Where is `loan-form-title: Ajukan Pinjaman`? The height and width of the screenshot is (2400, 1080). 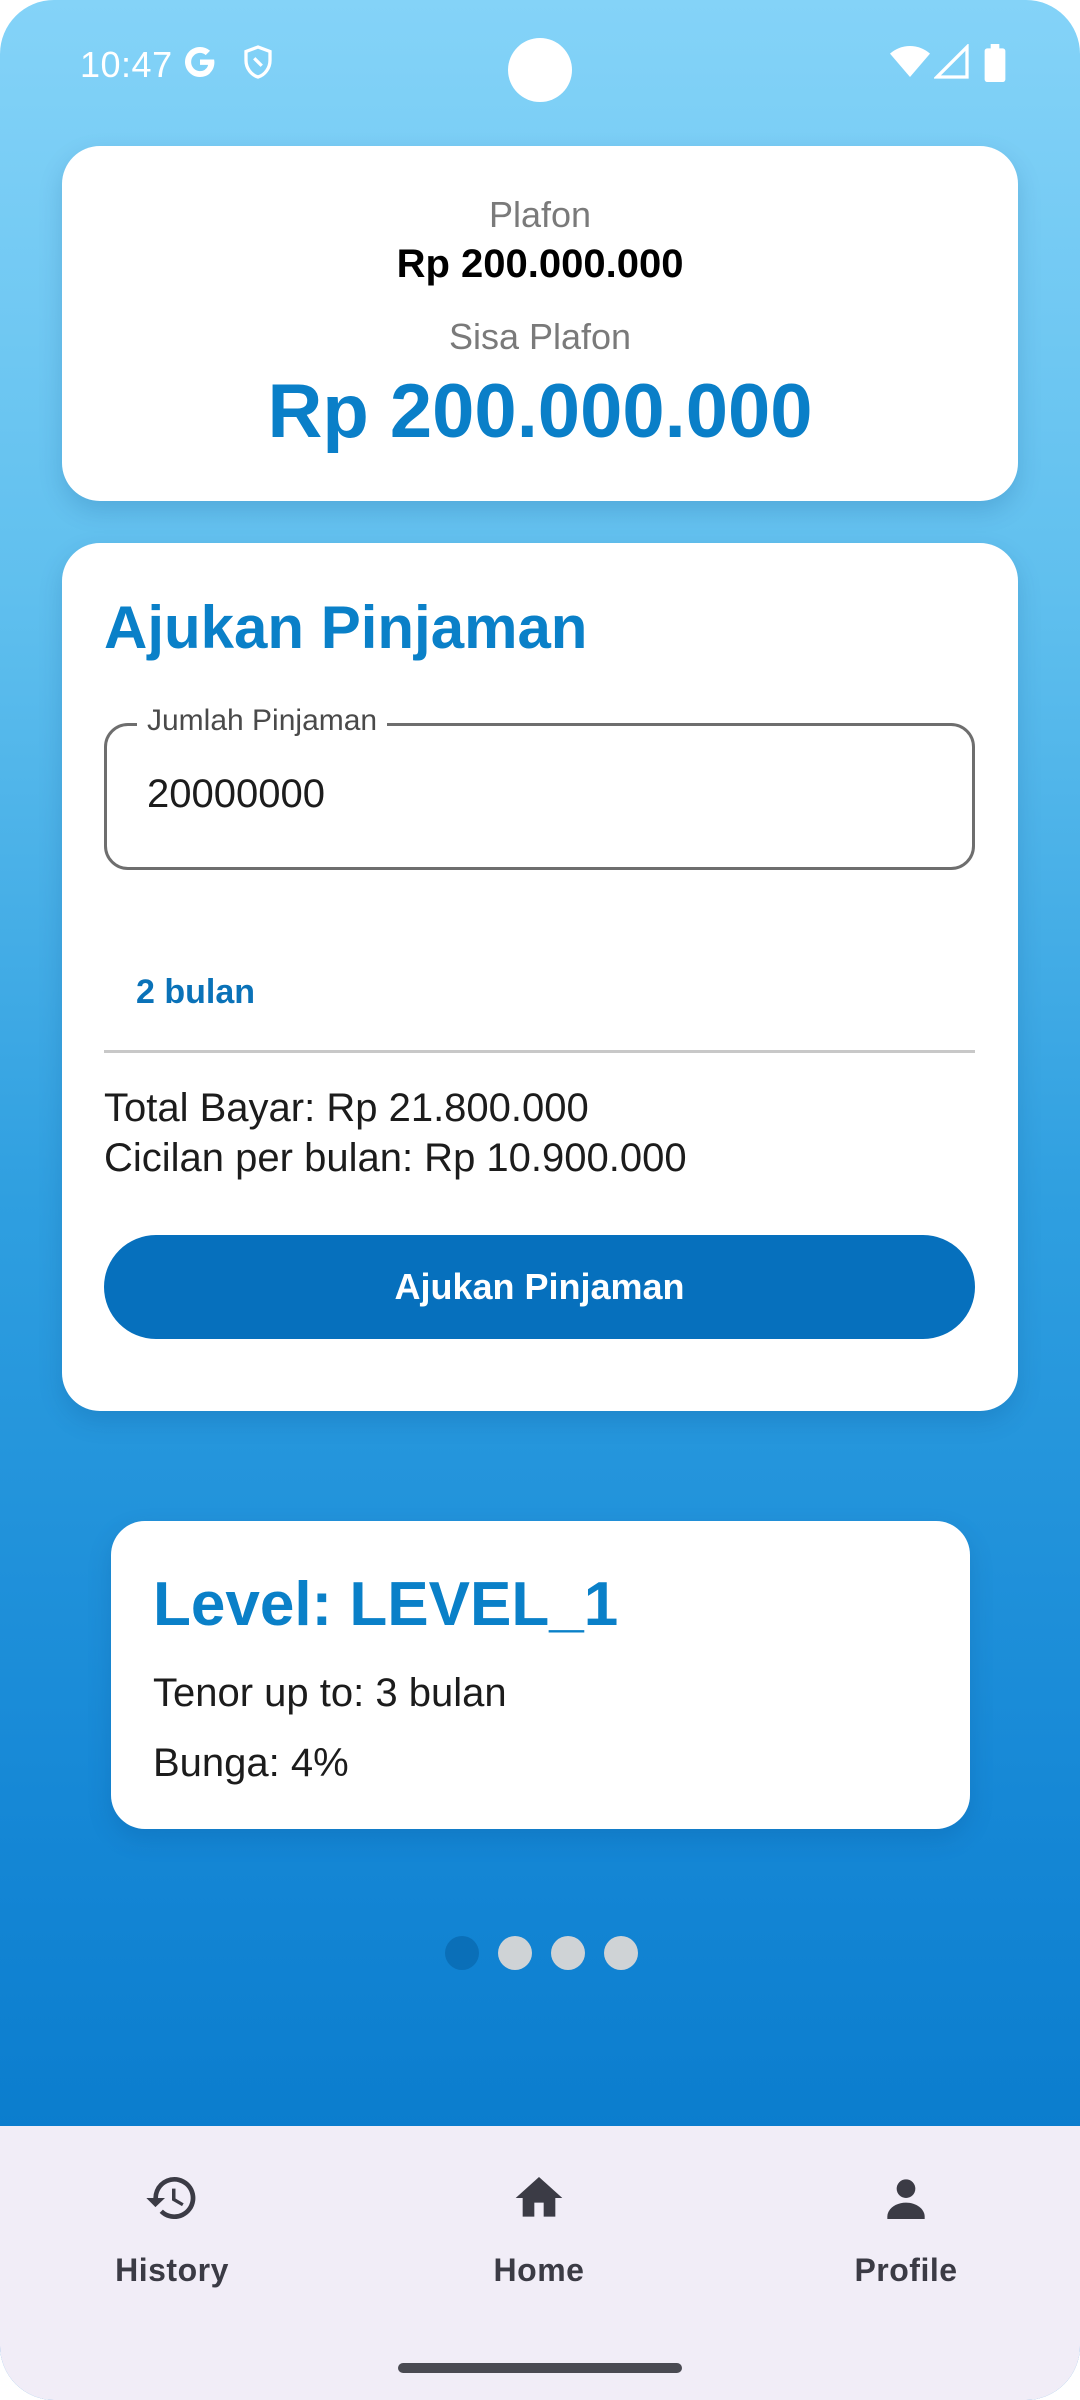
loan-form-title: Ajukan Pinjaman is located at coordinates (346, 627).